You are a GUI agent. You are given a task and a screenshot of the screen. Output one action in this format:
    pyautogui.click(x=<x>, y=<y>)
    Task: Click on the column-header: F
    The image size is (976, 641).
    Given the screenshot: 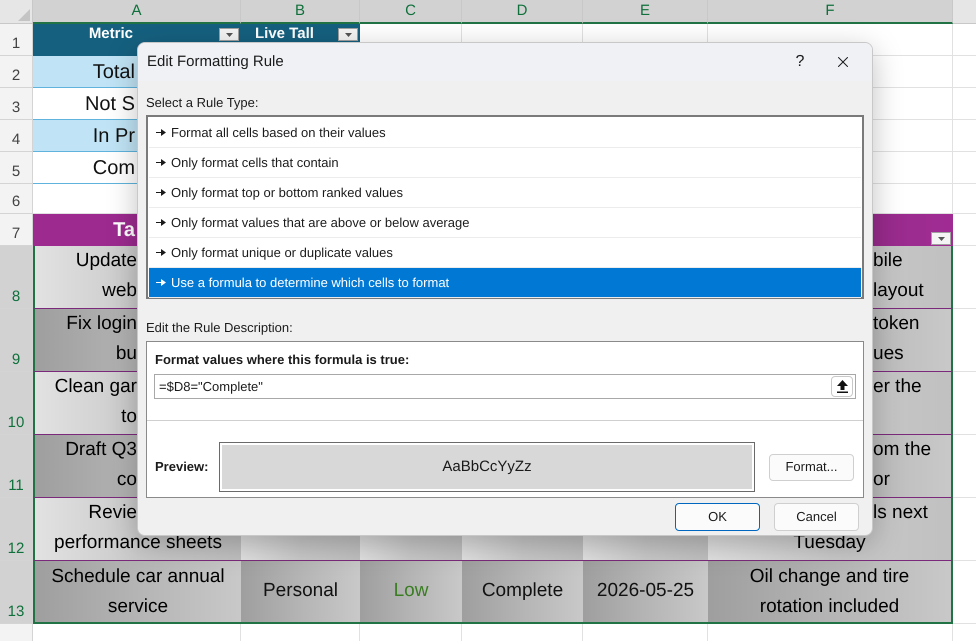 What is the action you would take?
    pyautogui.click(x=830, y=12)
    